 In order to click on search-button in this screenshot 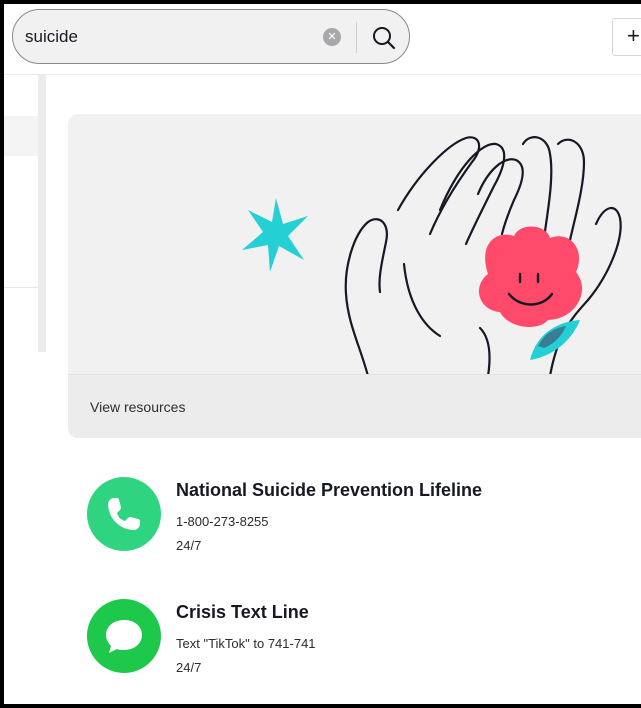, I will do `click(384, 38)`.